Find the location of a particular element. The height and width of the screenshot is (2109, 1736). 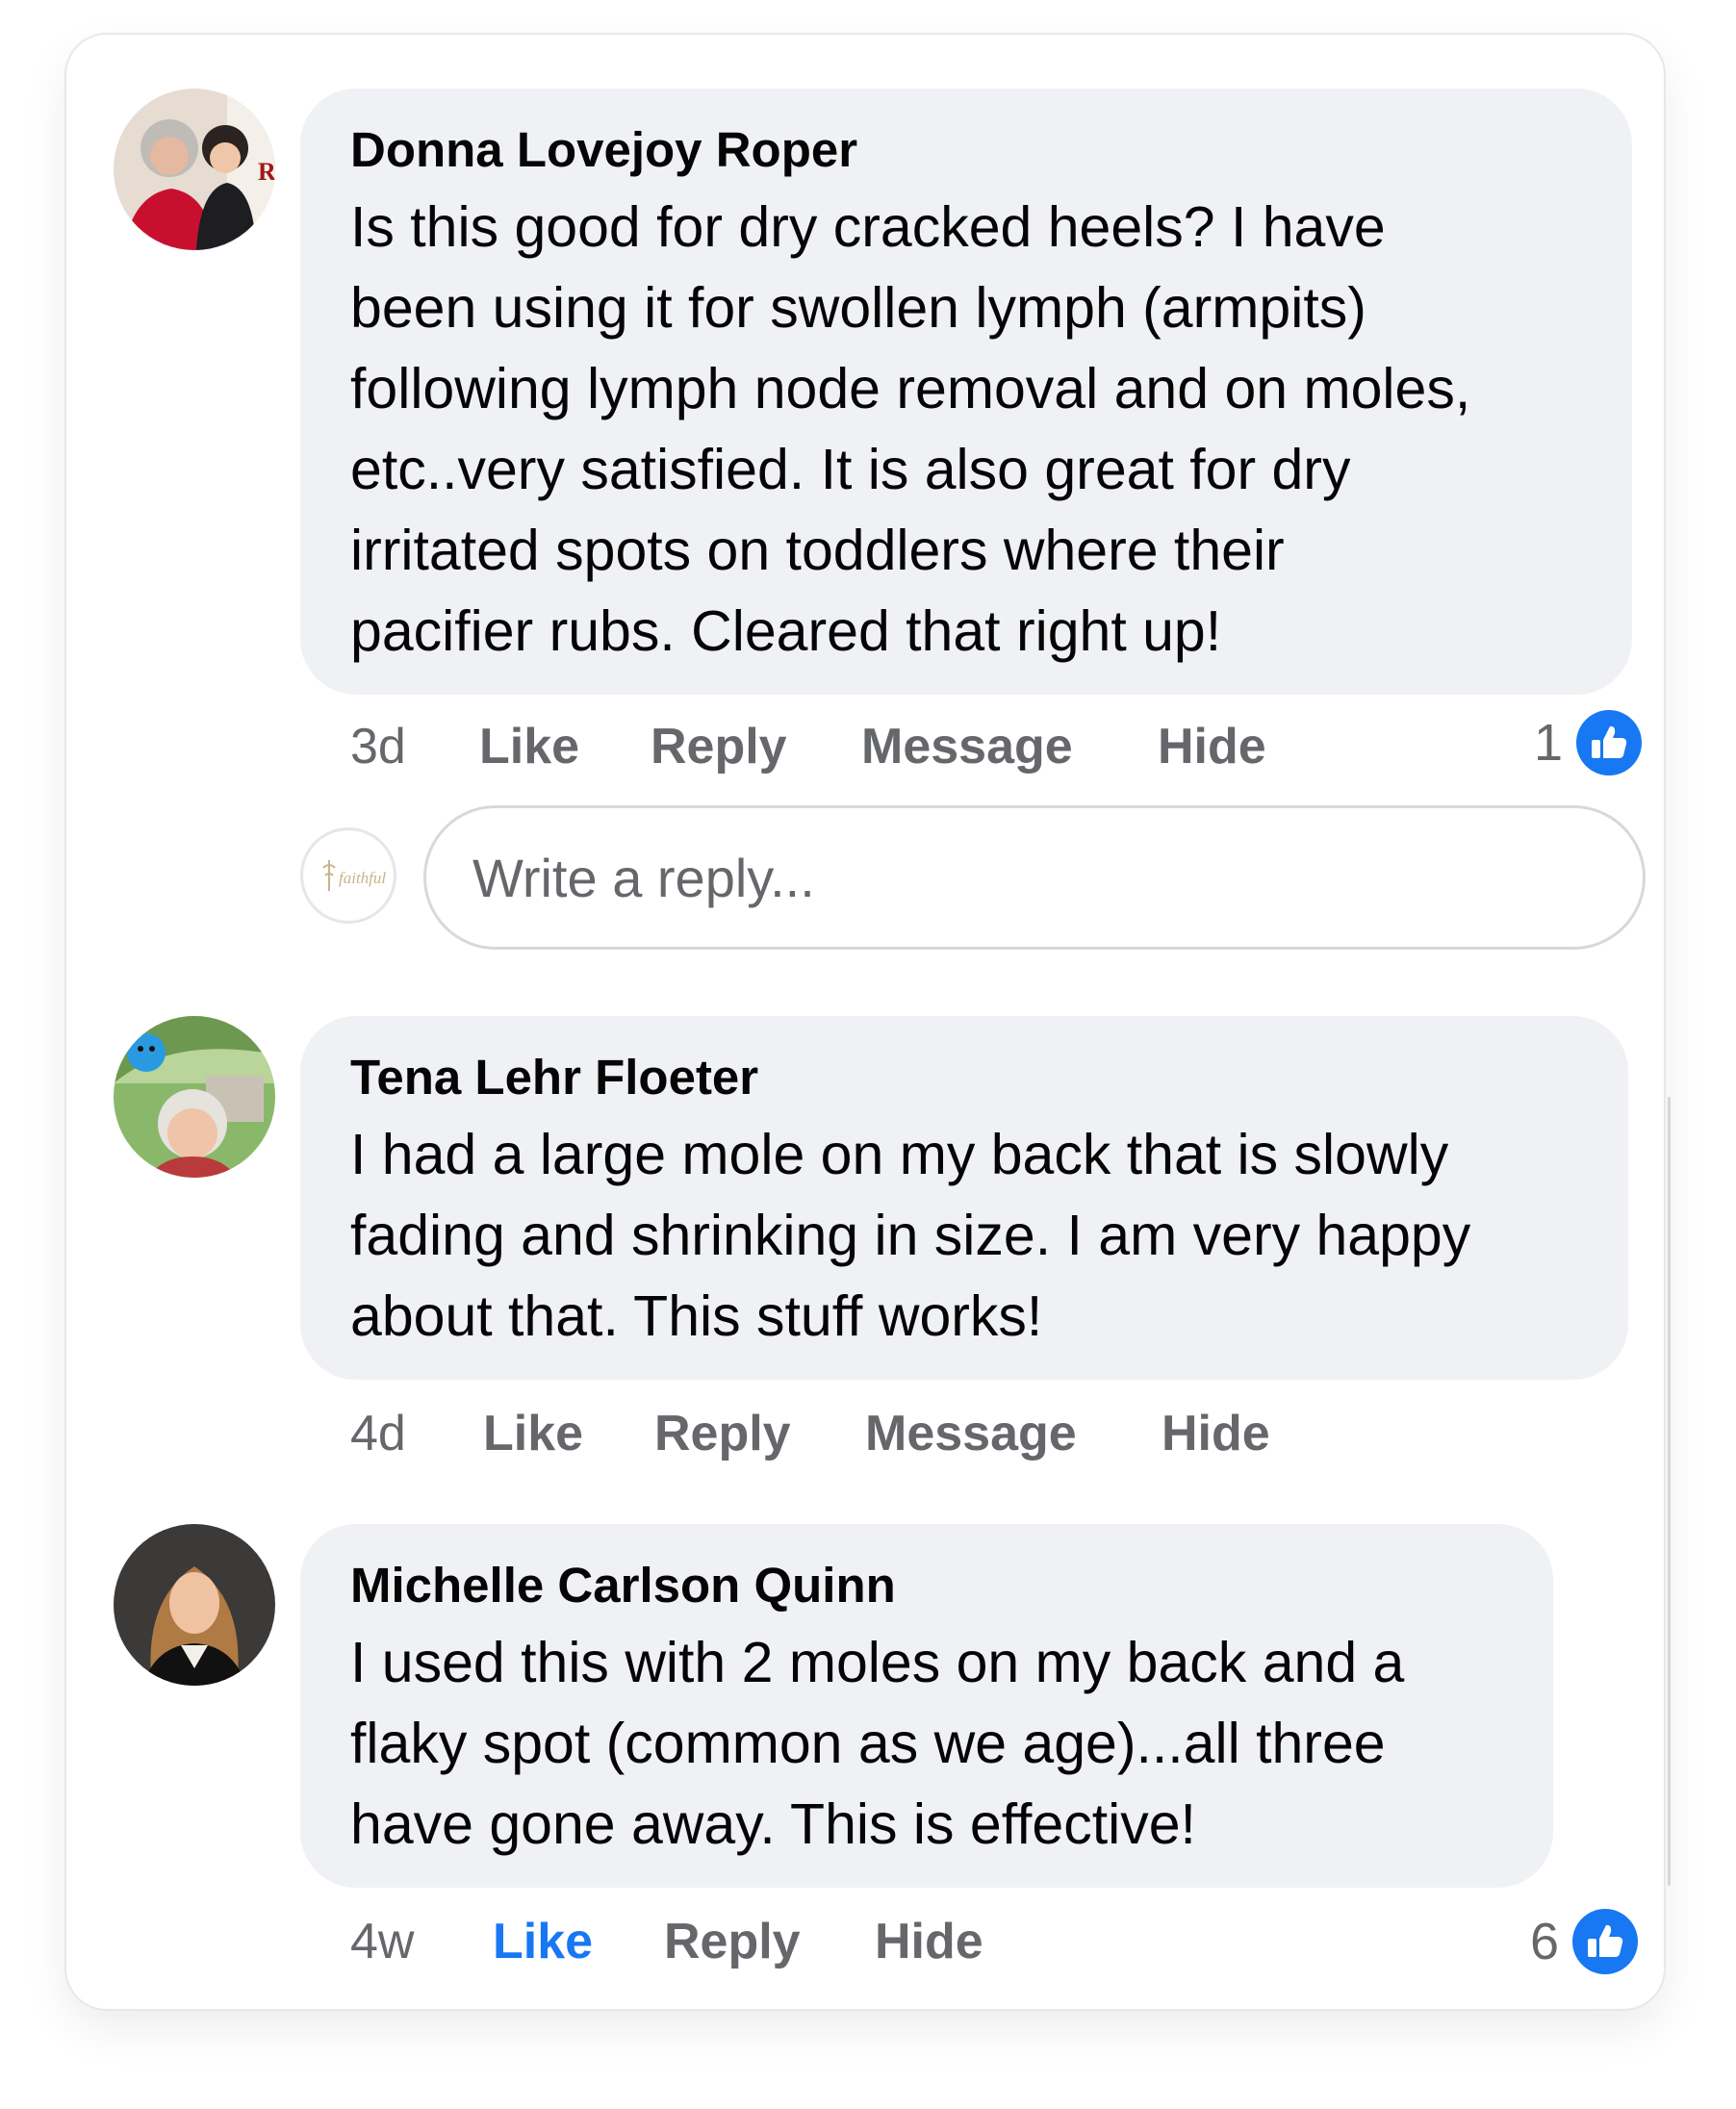

comment-actions: 4w Like Reply Hide is located at coordinates (735, 1941).